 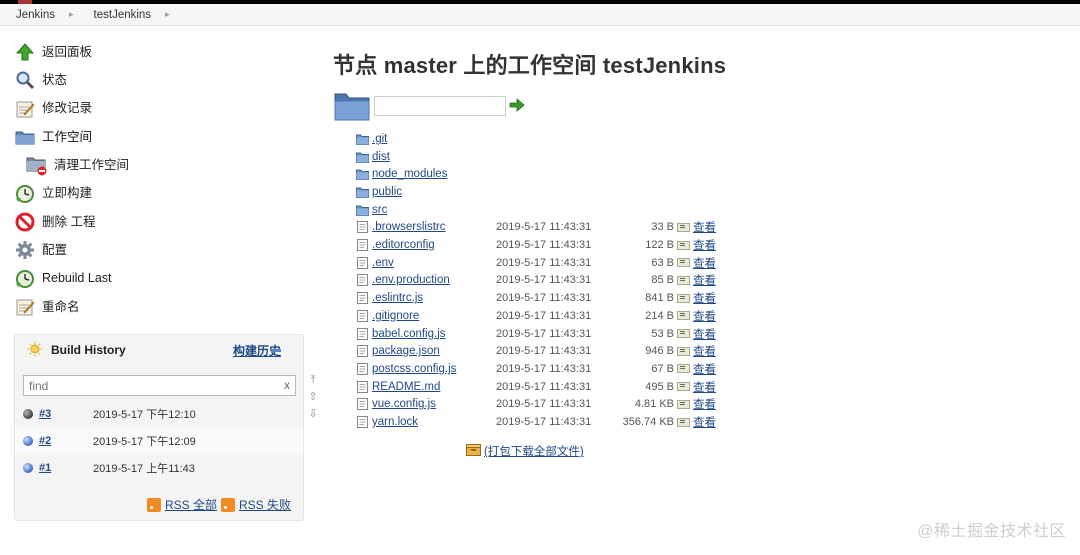 What do you see at coordinates (434, 263) in the screenshot?
I see `file-name-link: .env` at bounding box center [434, 263].